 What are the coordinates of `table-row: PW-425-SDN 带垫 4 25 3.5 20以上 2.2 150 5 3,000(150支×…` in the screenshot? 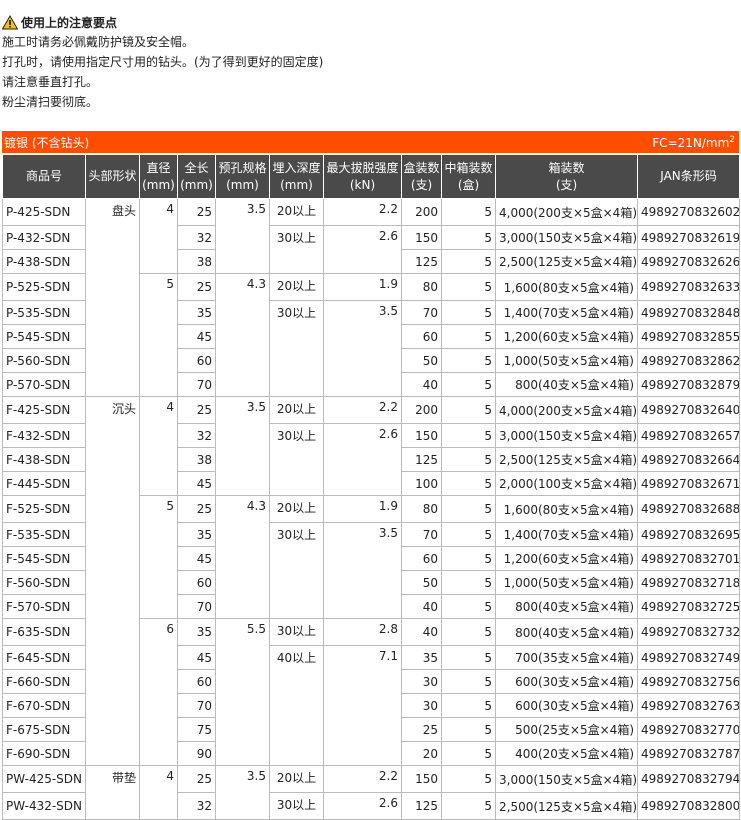 It's located at (371, 792).